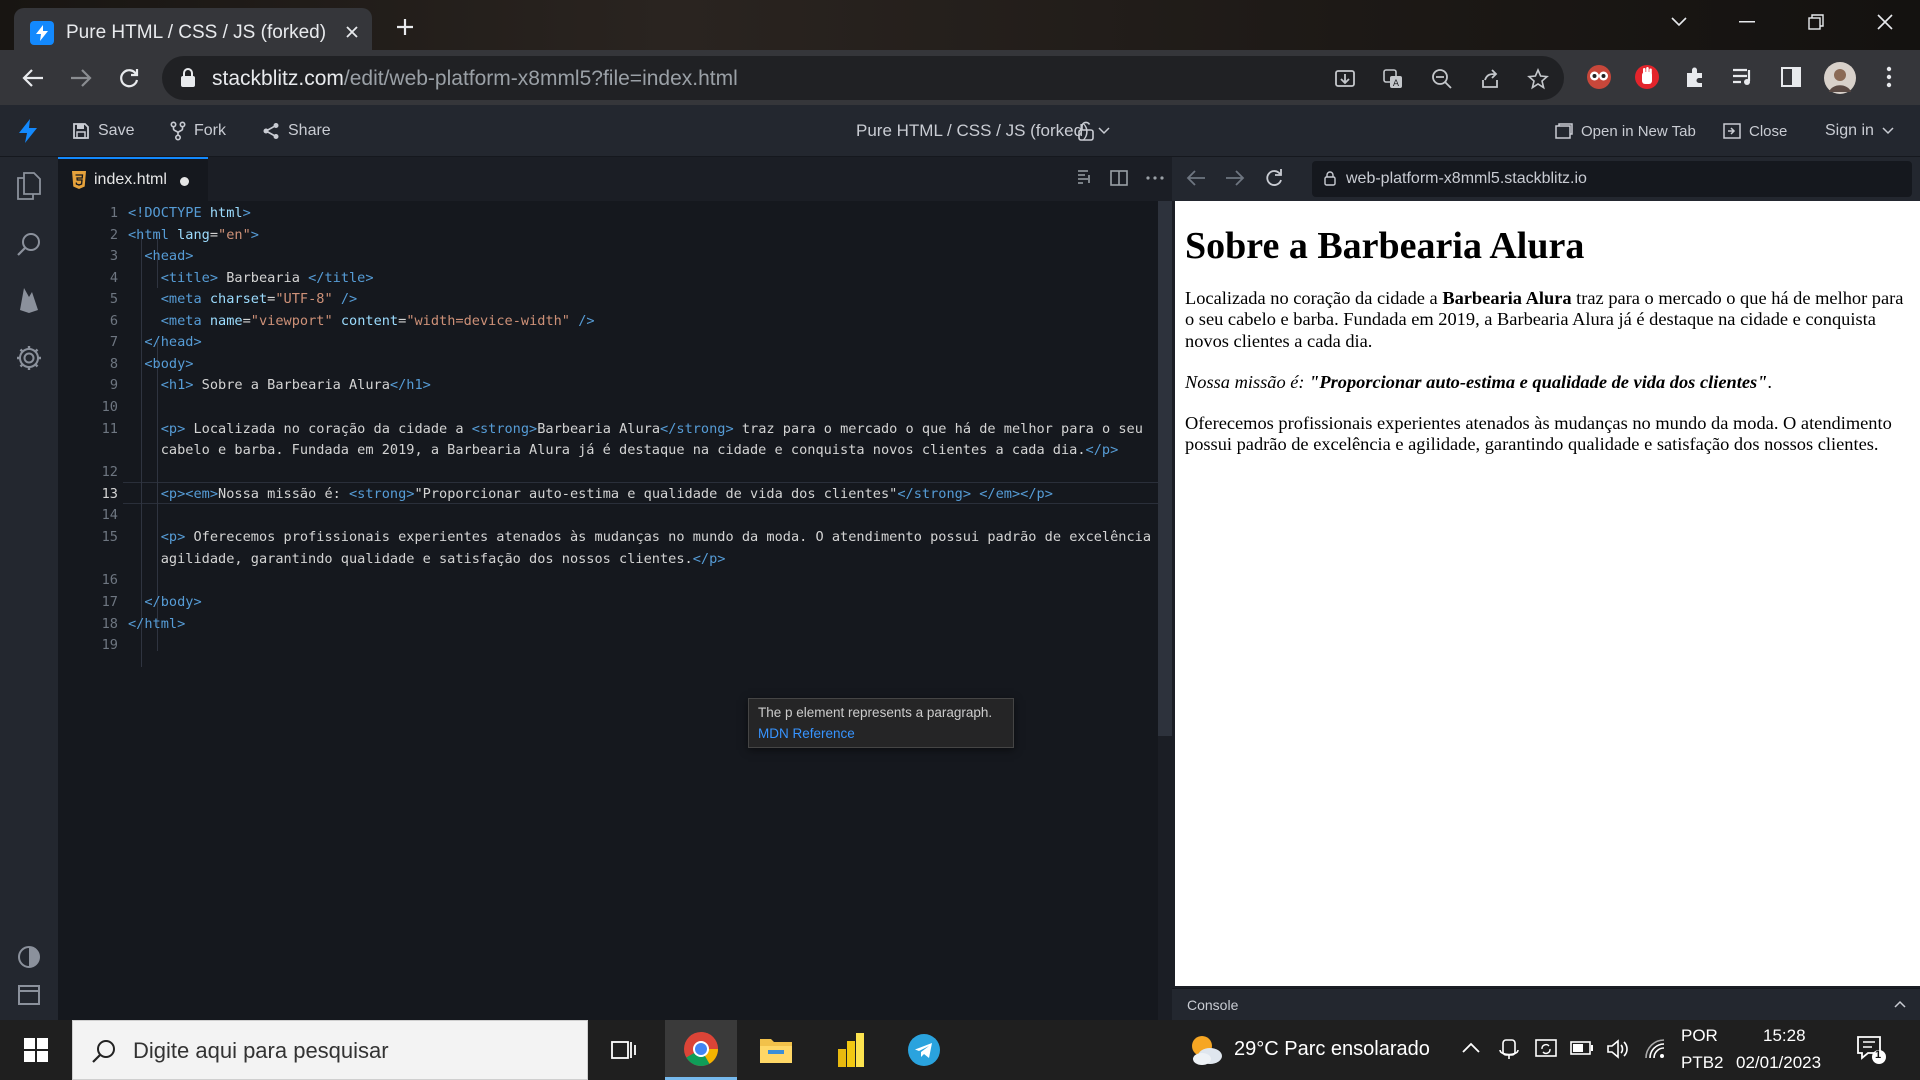 The width and height of the screenshot is (1920, 1080). I want to click on back-arrow-icon, so click(33, 78).